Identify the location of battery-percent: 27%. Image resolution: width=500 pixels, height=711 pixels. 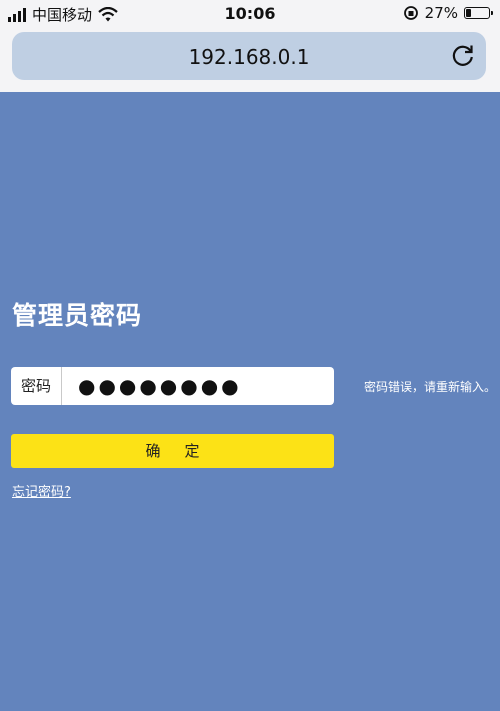
(441, 13).